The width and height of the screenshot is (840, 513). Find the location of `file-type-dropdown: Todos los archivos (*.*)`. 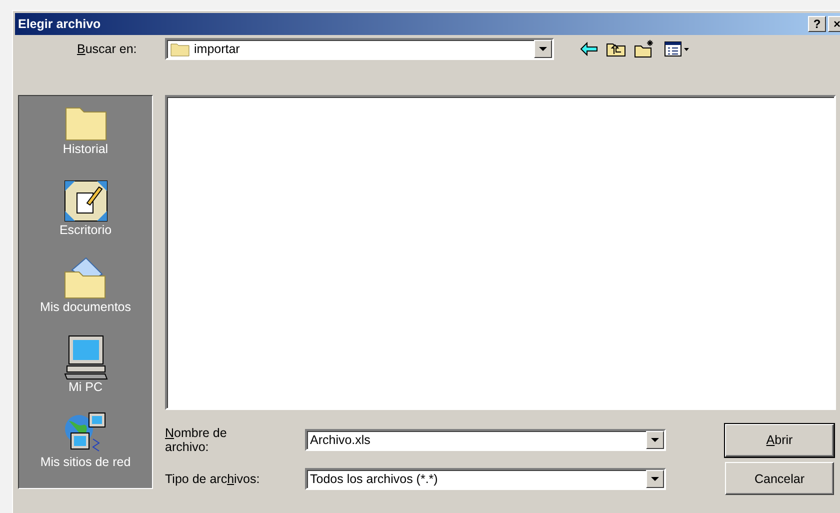

file-type-dropdown: Todos los archivos (*.*) is located at coordinates (485, 479).